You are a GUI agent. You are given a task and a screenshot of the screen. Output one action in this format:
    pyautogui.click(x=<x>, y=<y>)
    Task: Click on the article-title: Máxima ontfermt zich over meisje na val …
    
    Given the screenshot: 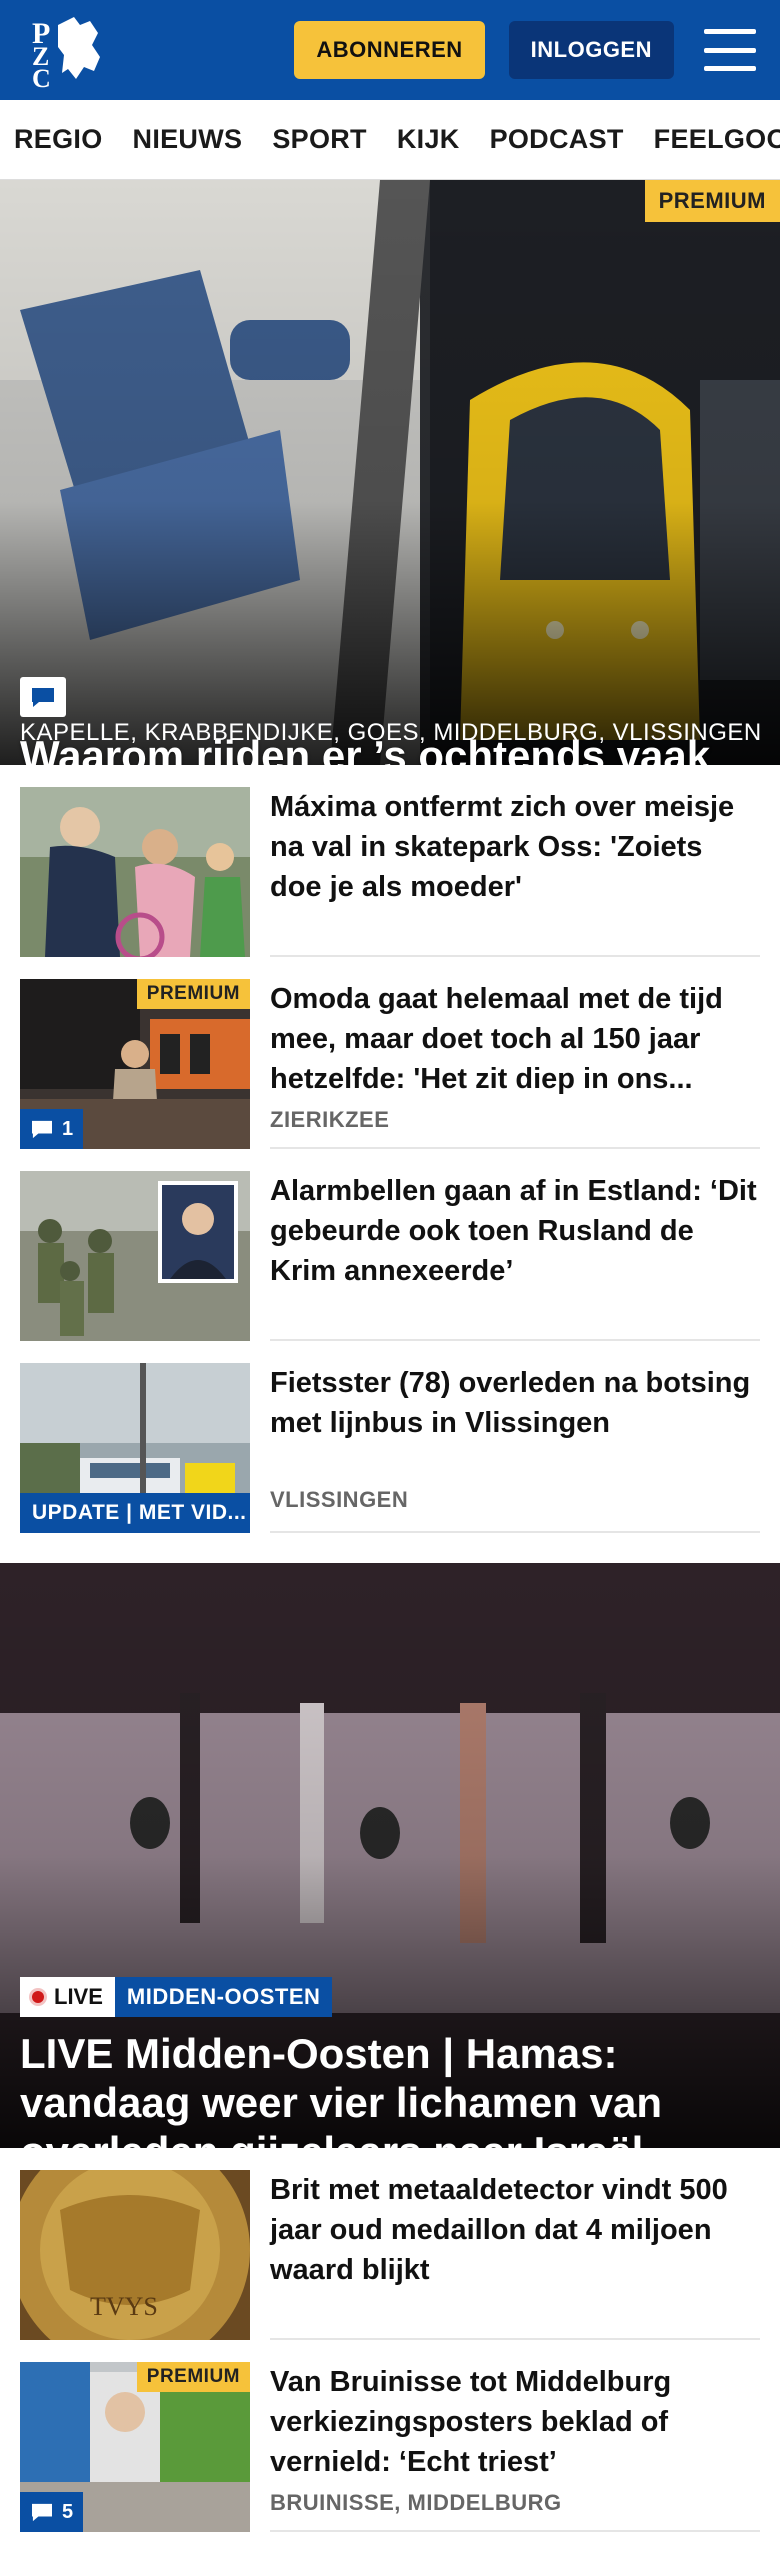 What is the action you would take?
    pyautogui.click(x=502, y=847)
    